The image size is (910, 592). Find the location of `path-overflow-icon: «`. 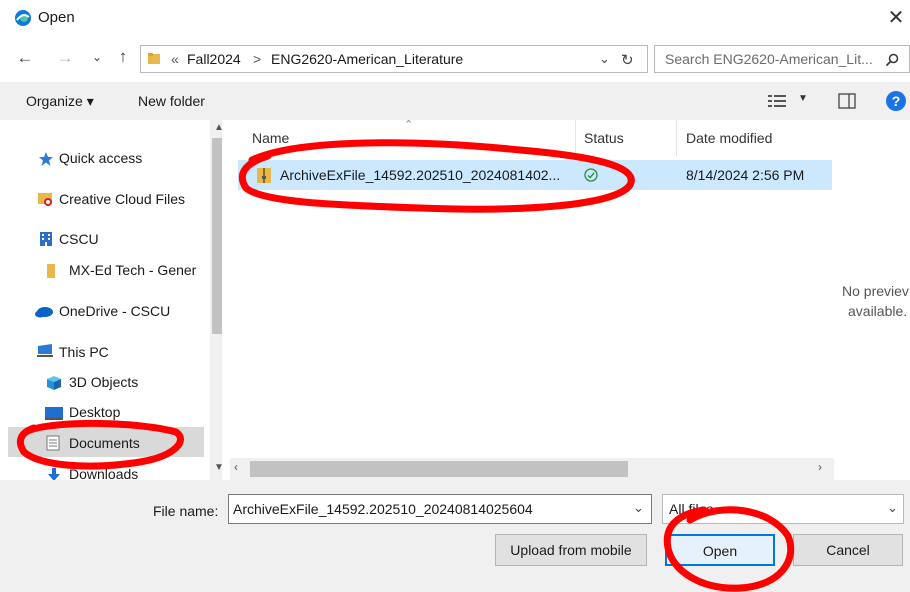

path-overflow-icon: « is located at coordinates (175, 59).